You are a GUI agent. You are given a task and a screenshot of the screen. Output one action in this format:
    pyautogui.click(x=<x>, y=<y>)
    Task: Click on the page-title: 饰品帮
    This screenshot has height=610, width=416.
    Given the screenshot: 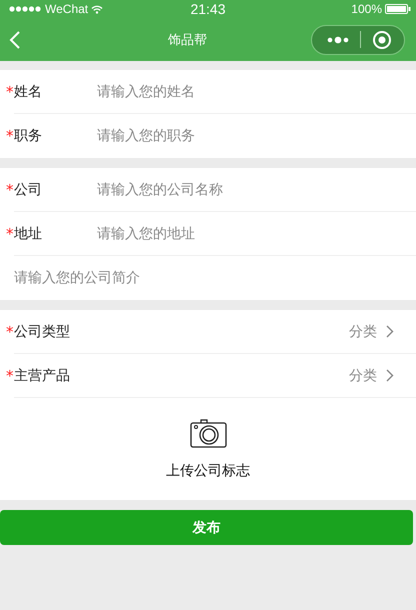 What is the action you would take?
    pyautogui.click(x=187, y=40)
    